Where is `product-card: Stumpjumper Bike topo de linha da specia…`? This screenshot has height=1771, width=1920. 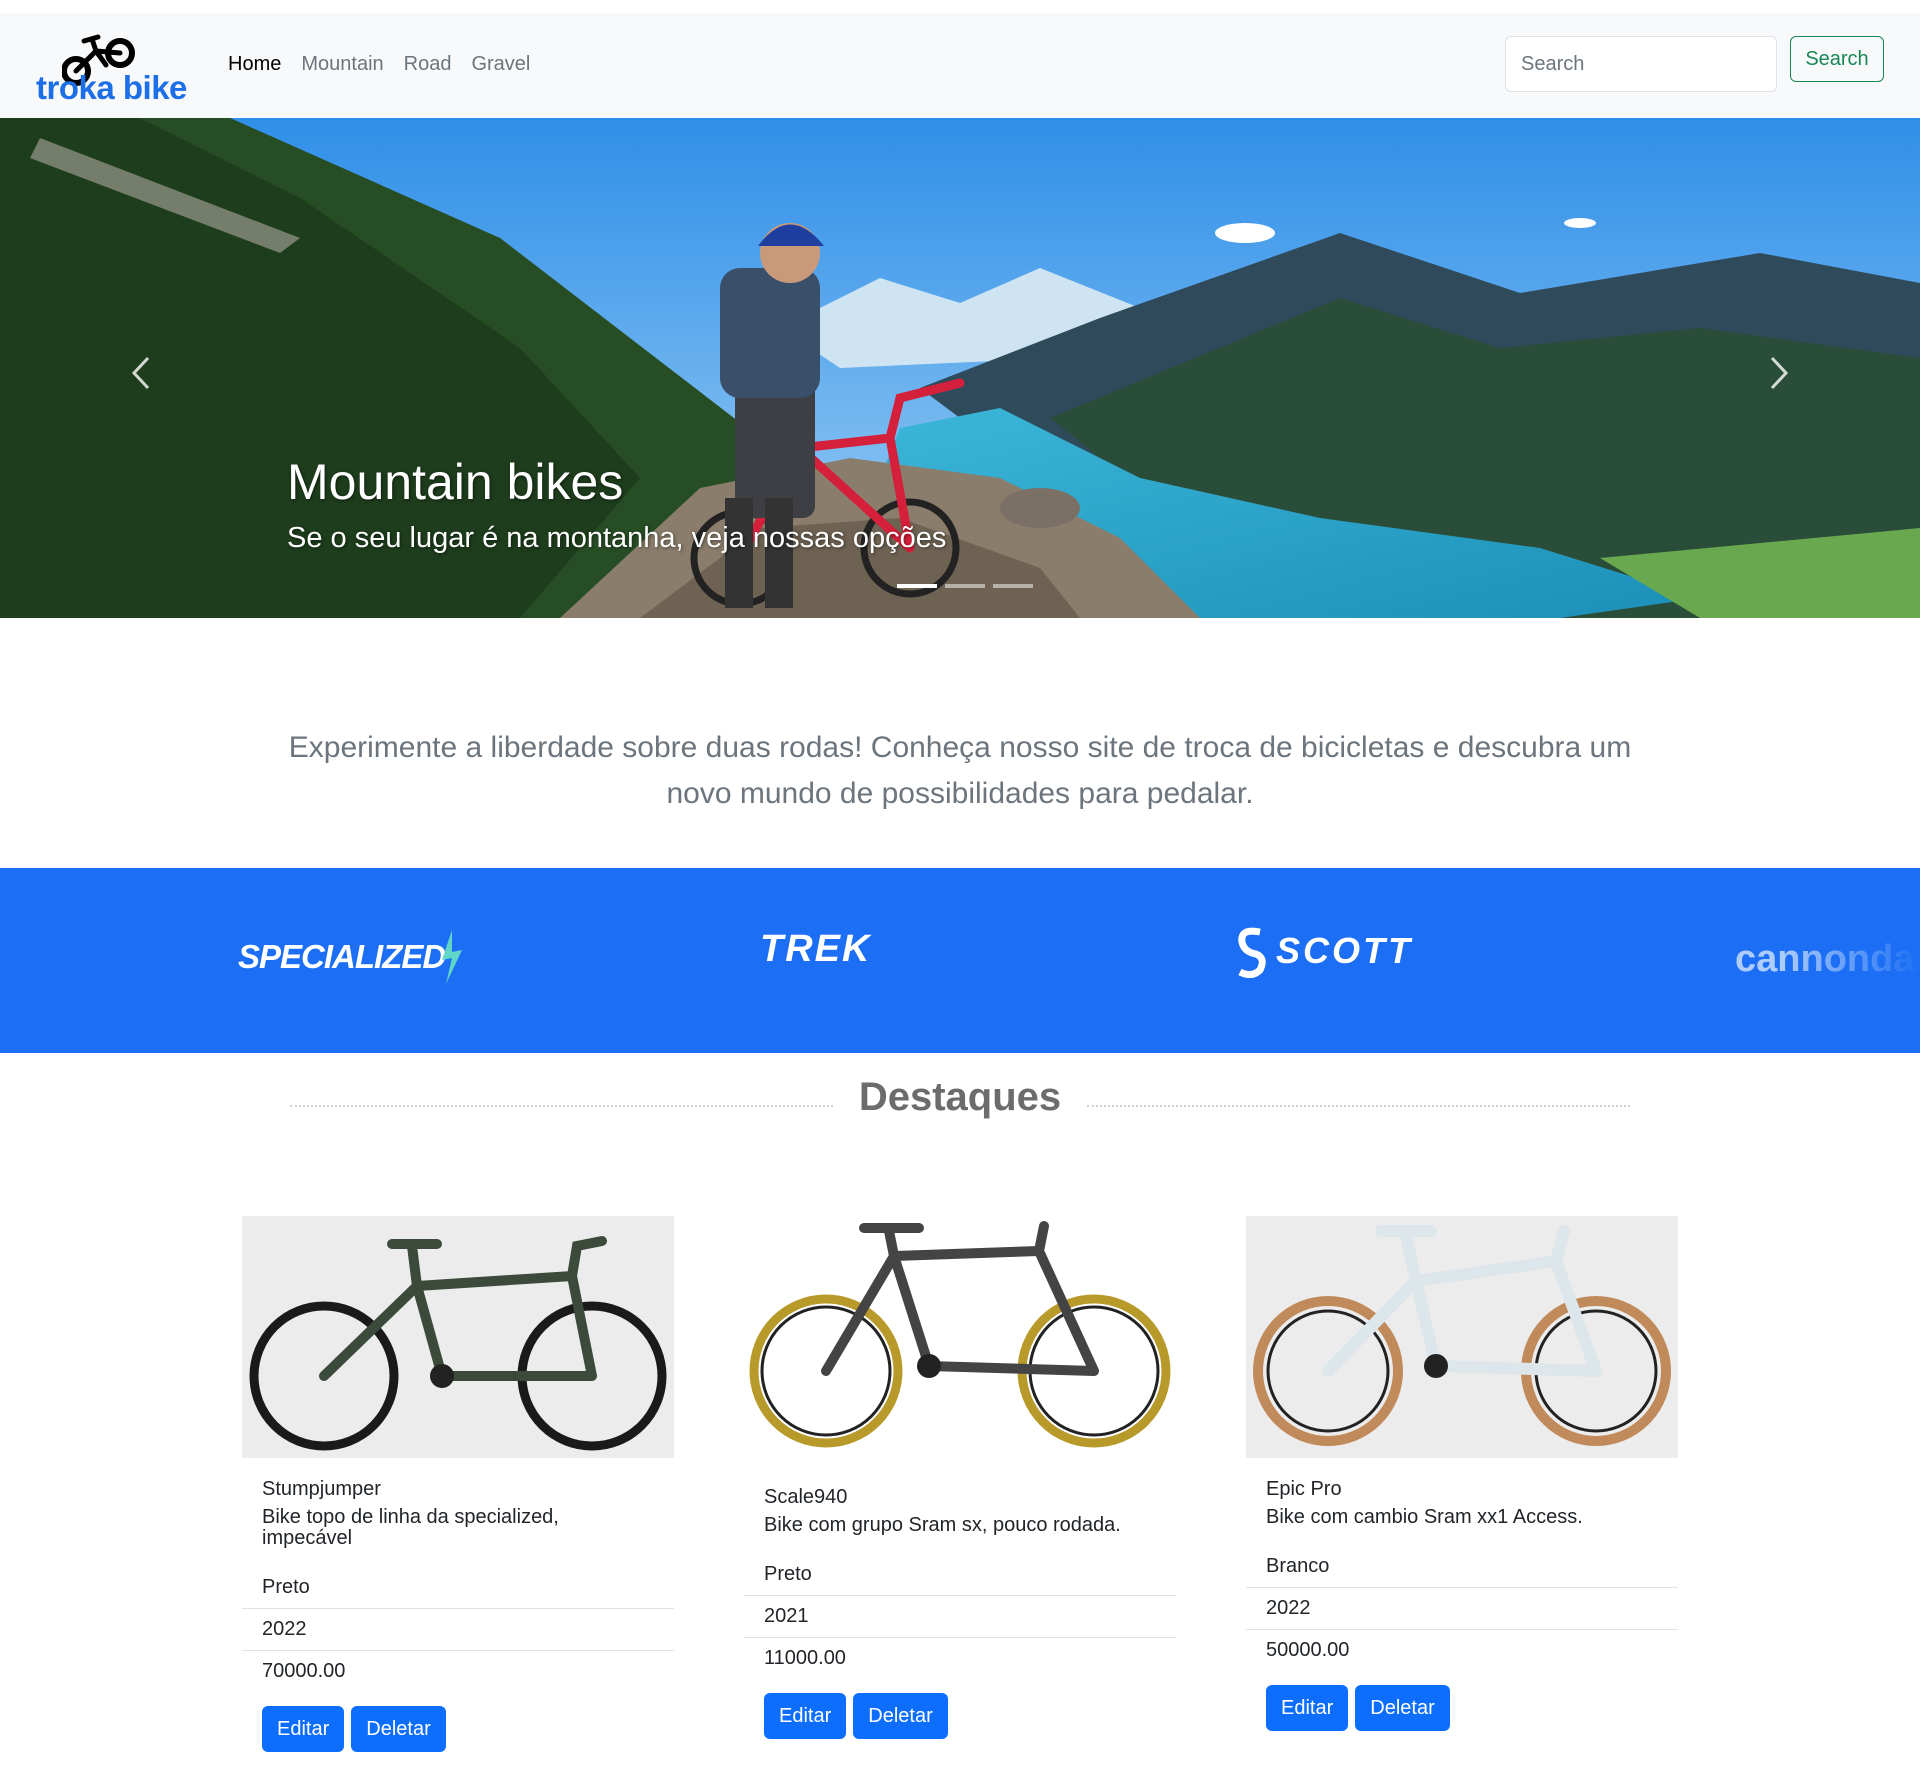
product-card: Stumpjumper Bike topo de linha da specia… is located at coordinates (458, 1484).